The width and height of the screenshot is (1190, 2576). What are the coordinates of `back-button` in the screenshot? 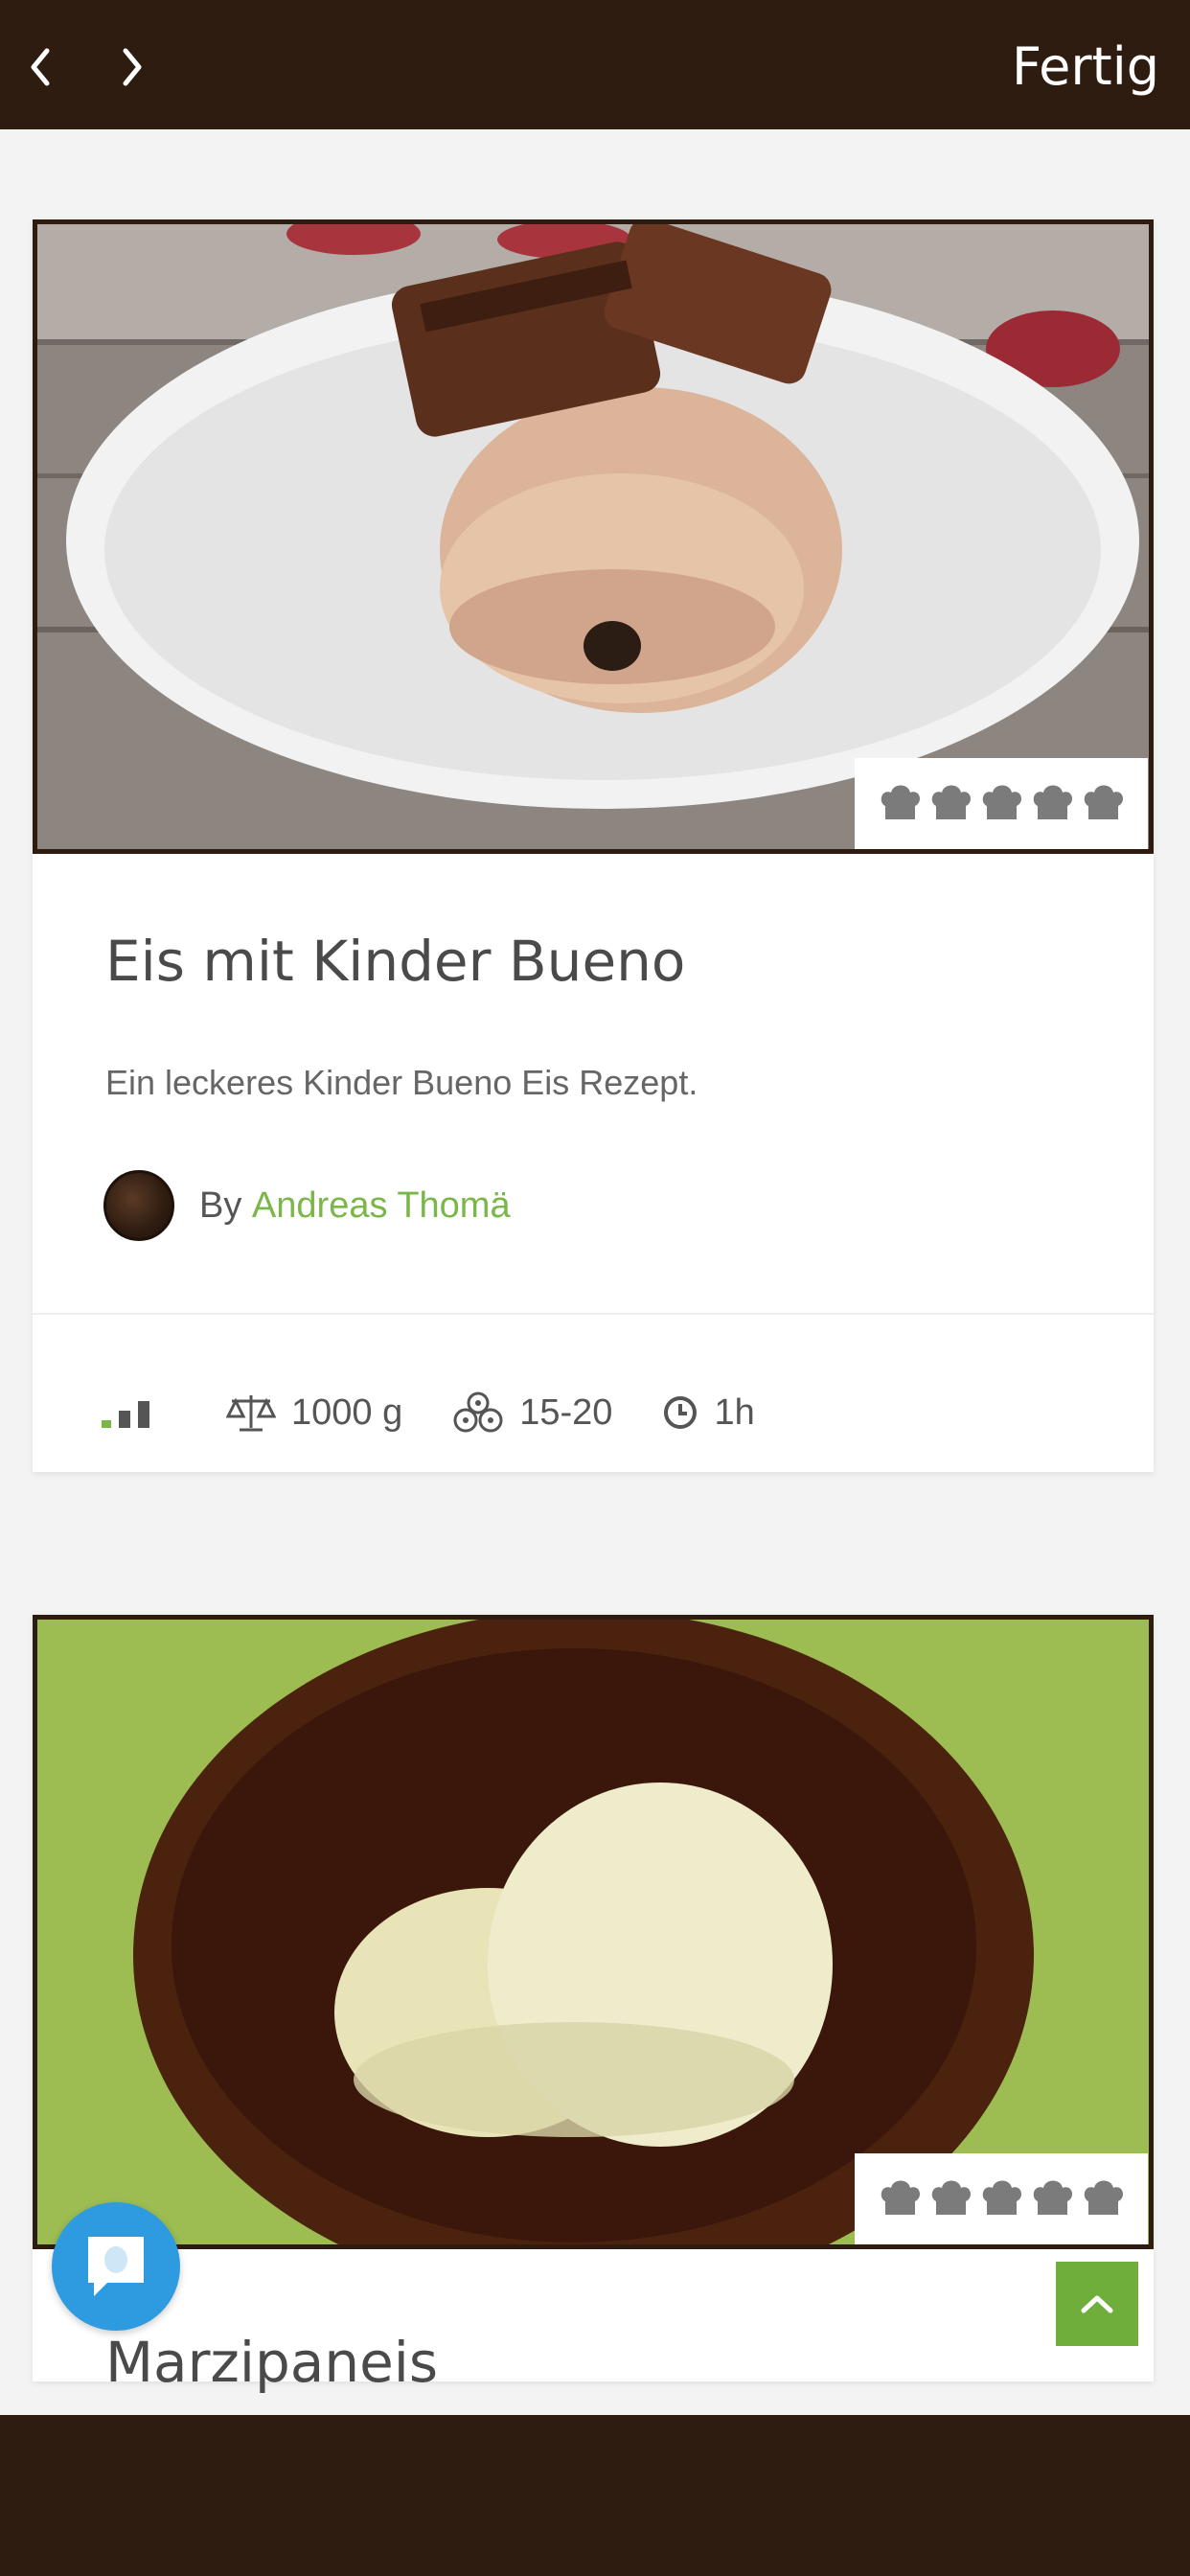 It's located at (40, 67).